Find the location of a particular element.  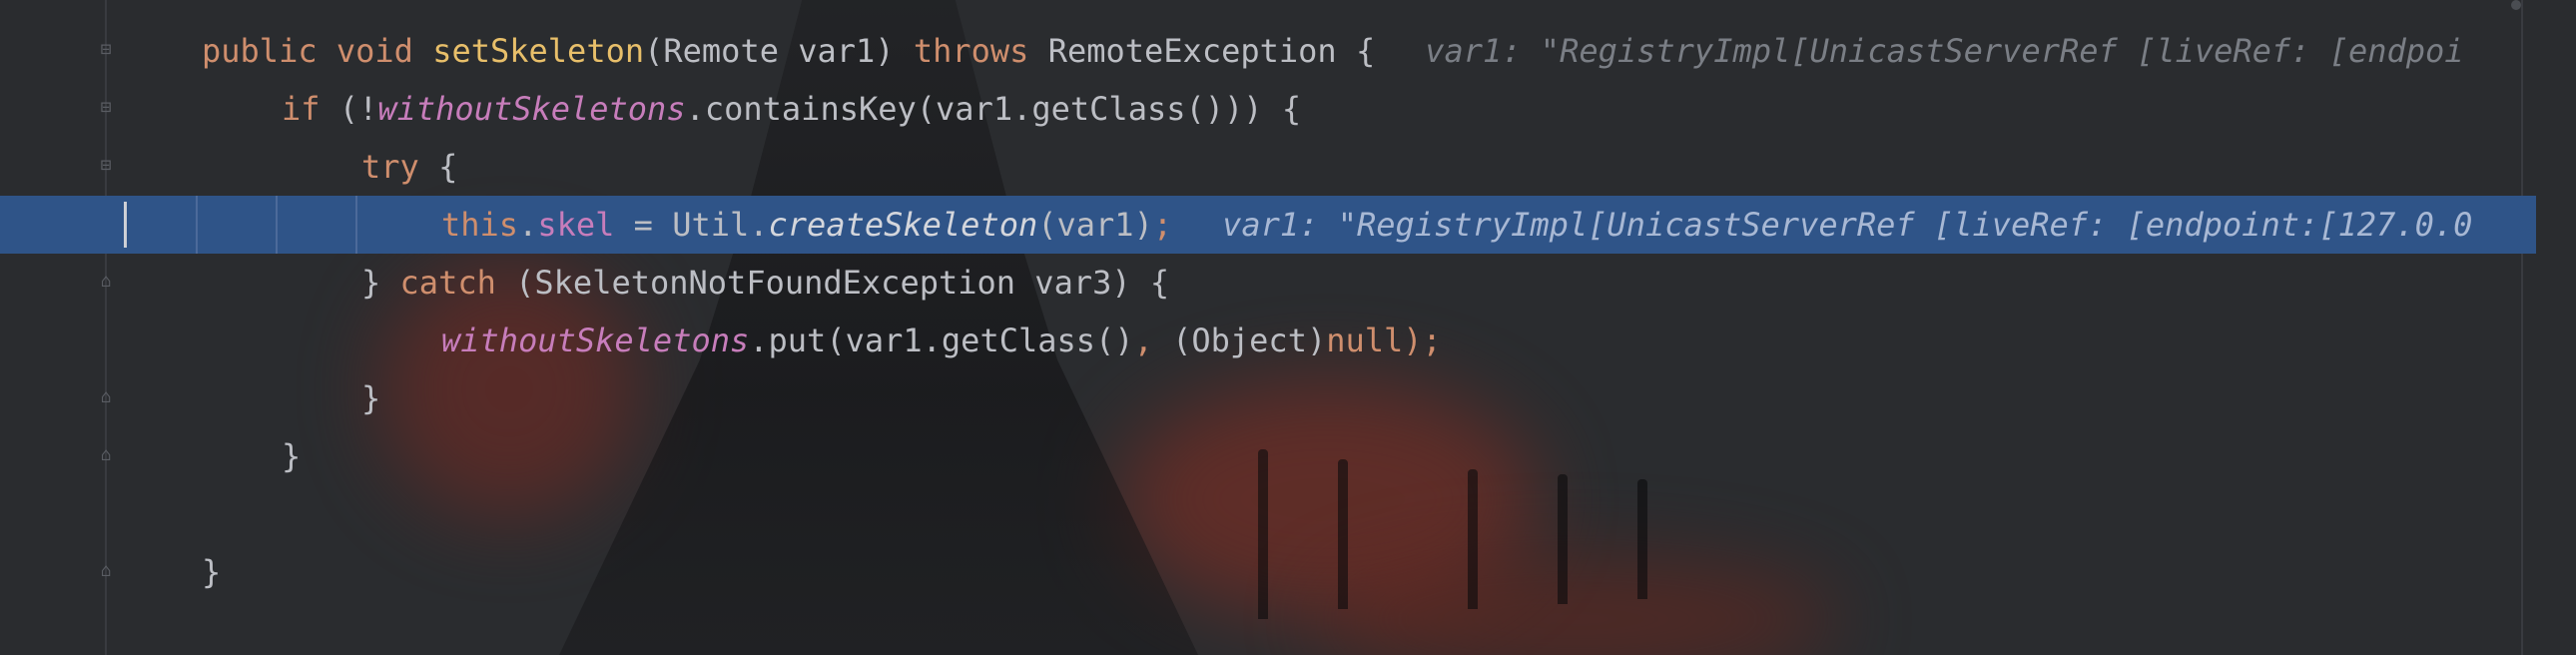

code-text: try { is located at coordinates (409, 167).